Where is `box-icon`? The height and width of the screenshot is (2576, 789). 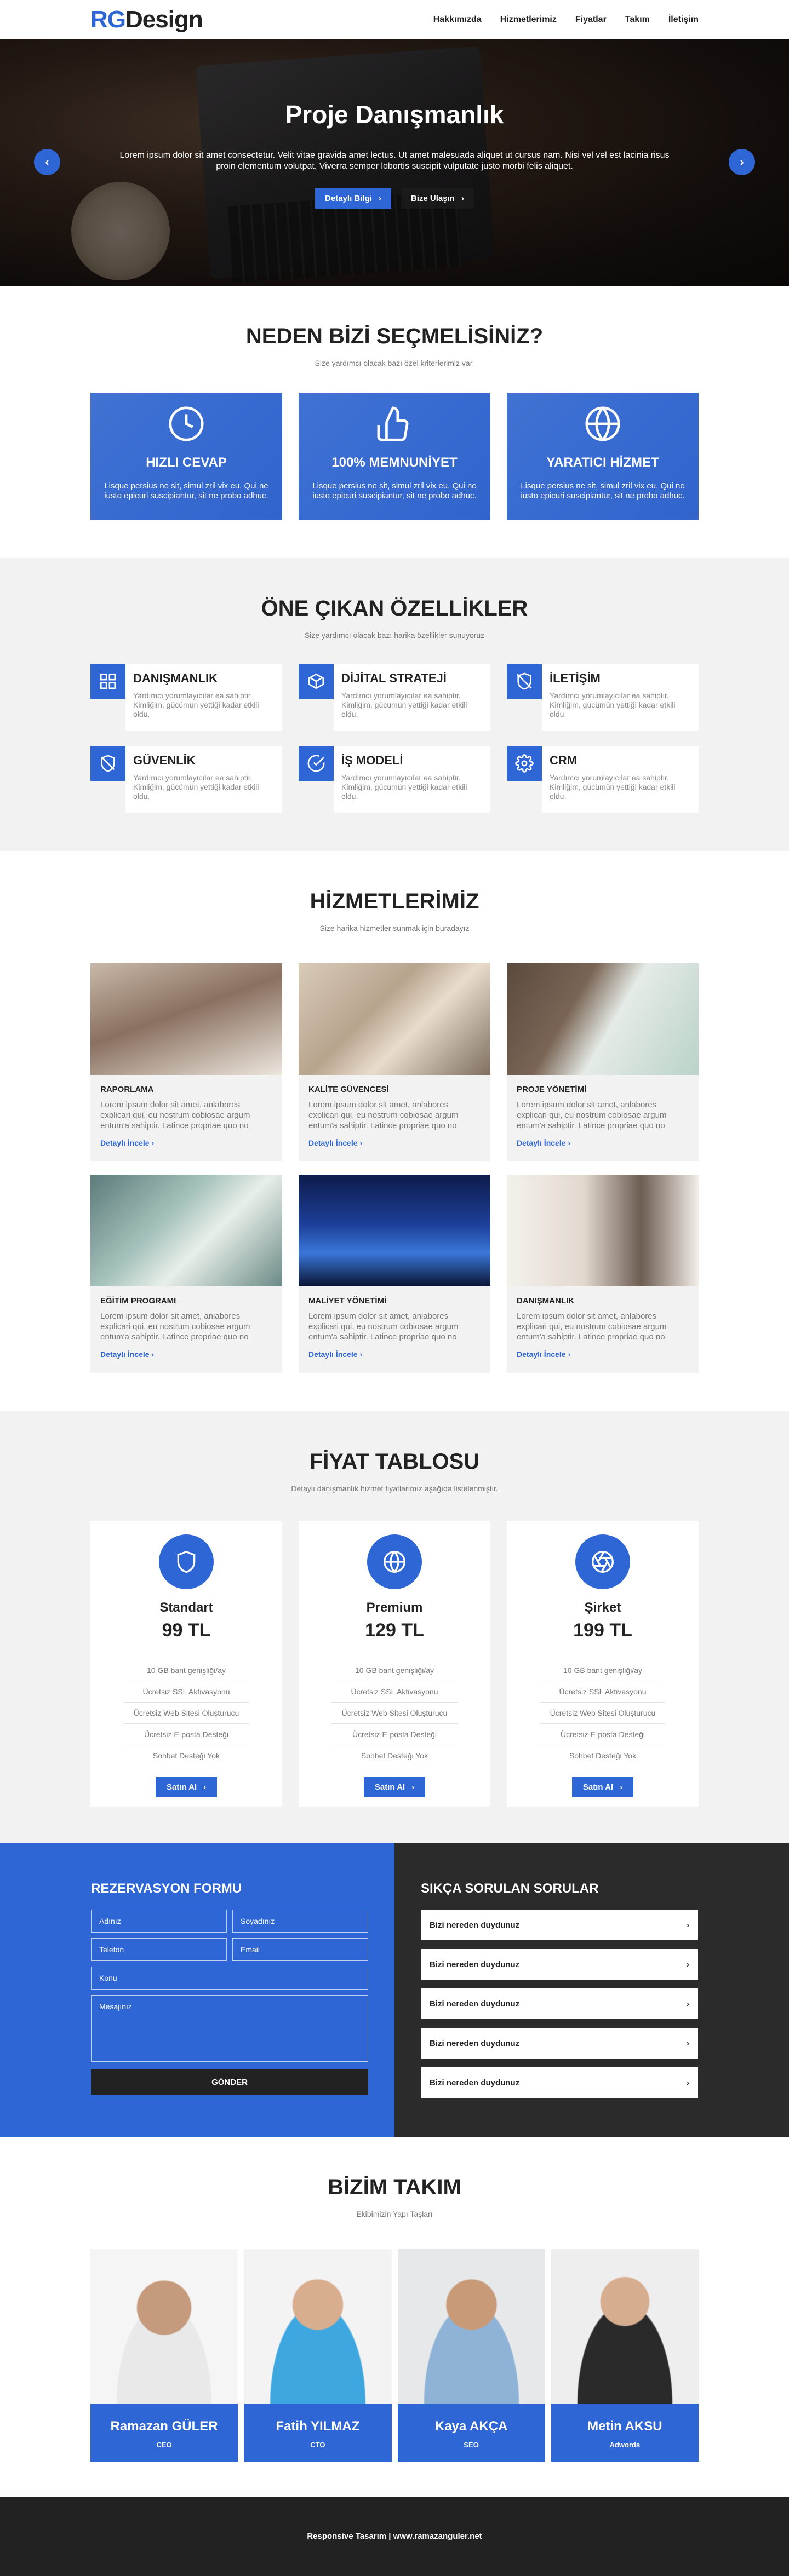
box-icon is located at coordinates (316, 681).